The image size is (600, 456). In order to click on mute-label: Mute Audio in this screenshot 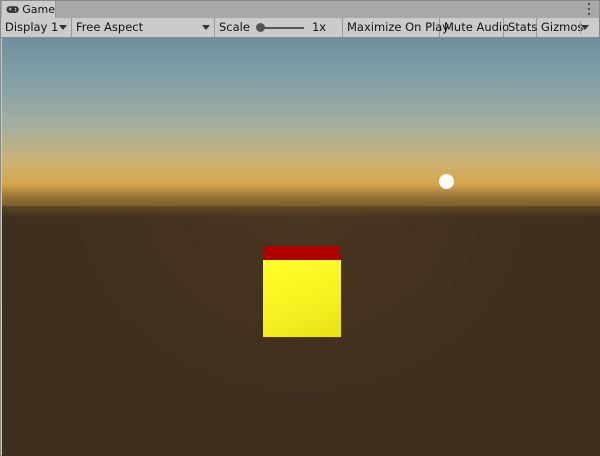, I will do `click(477, 27)`.